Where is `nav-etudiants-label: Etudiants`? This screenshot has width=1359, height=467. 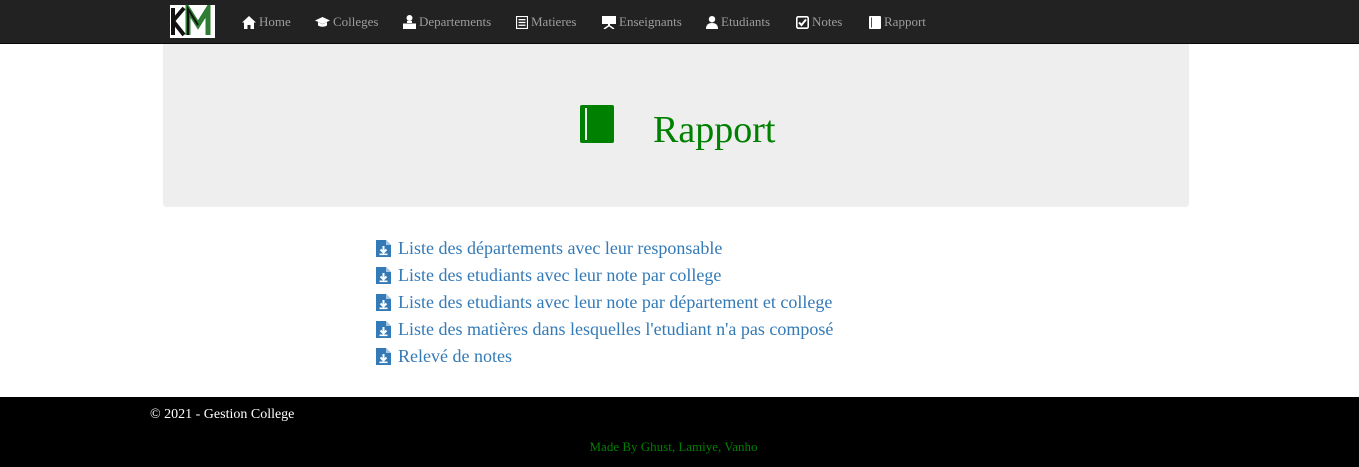 nav-etudiants-label: Etudiants is located at coordinates (746, 21).